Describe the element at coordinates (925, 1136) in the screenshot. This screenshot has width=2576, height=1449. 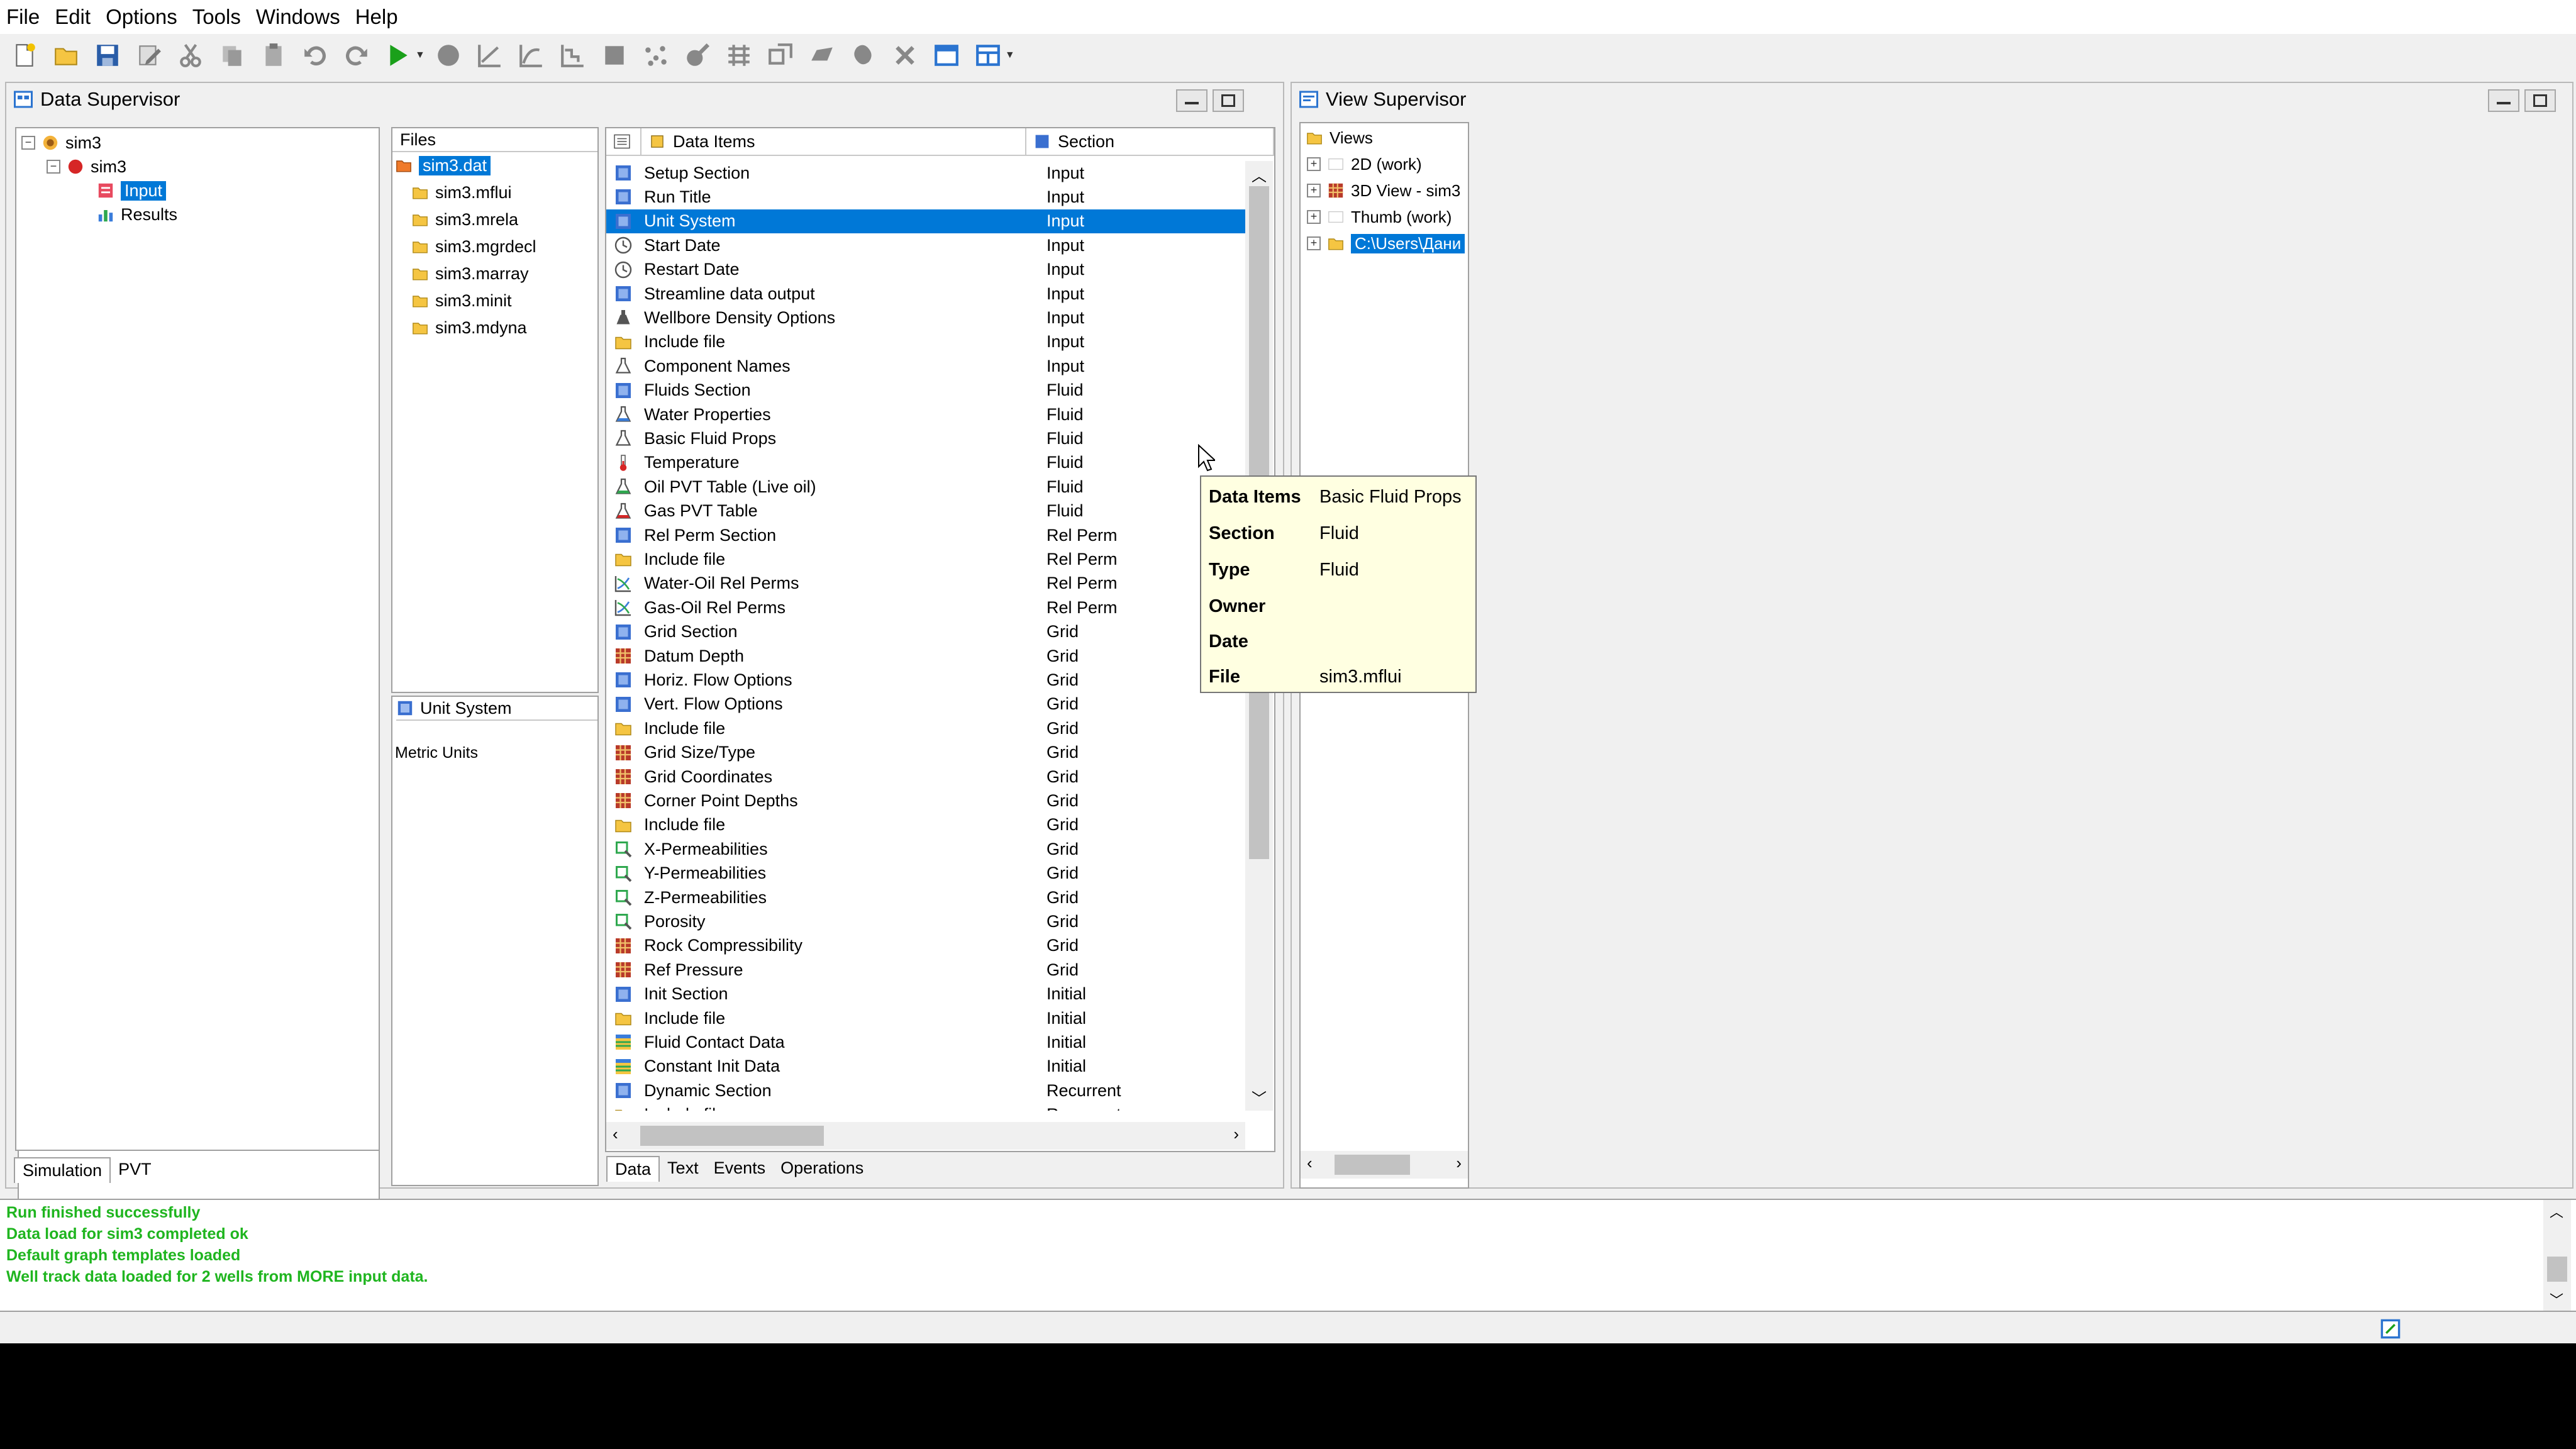
I see `grid-horizontal-scrollbar: ‹ ›` at that location.